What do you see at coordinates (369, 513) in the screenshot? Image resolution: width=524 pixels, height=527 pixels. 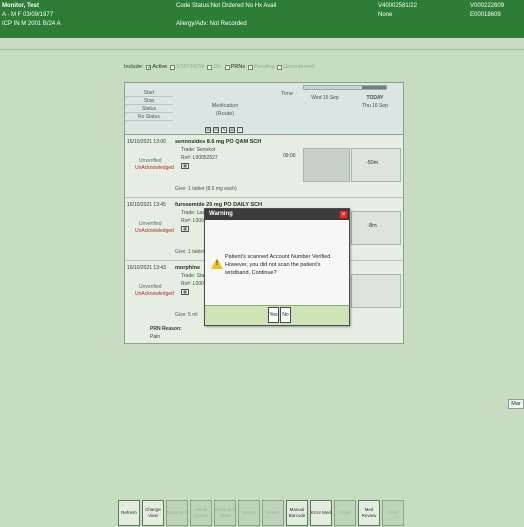 I see `med-review-button: Med Review` at bounding box center [369, 513].